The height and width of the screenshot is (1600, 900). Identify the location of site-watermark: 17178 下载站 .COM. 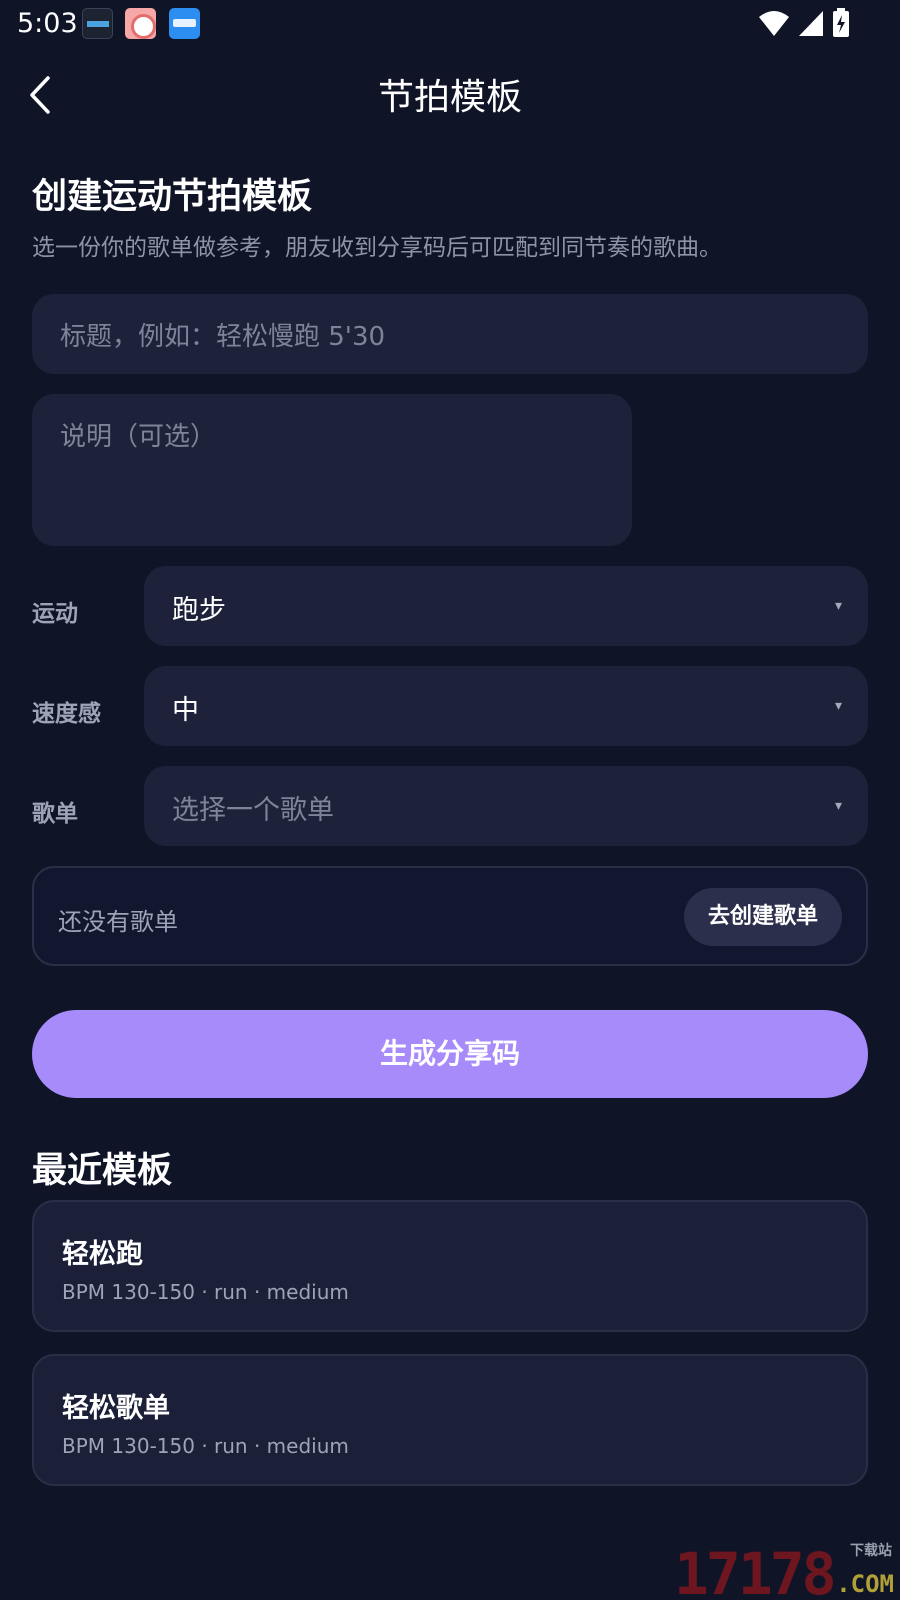
(787, 1568).